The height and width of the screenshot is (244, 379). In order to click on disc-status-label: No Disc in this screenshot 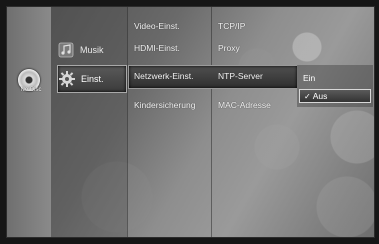, I will do `click(31, 90)`.